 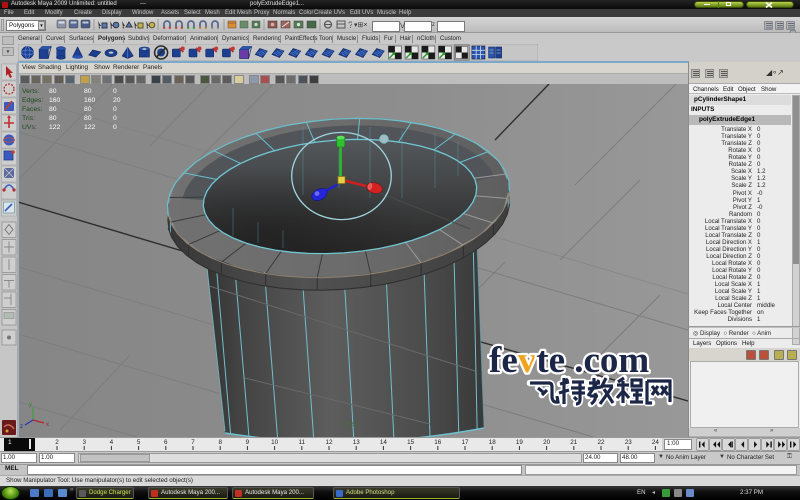 I want to click on svg-text: 21, so click(x=574, y=442).